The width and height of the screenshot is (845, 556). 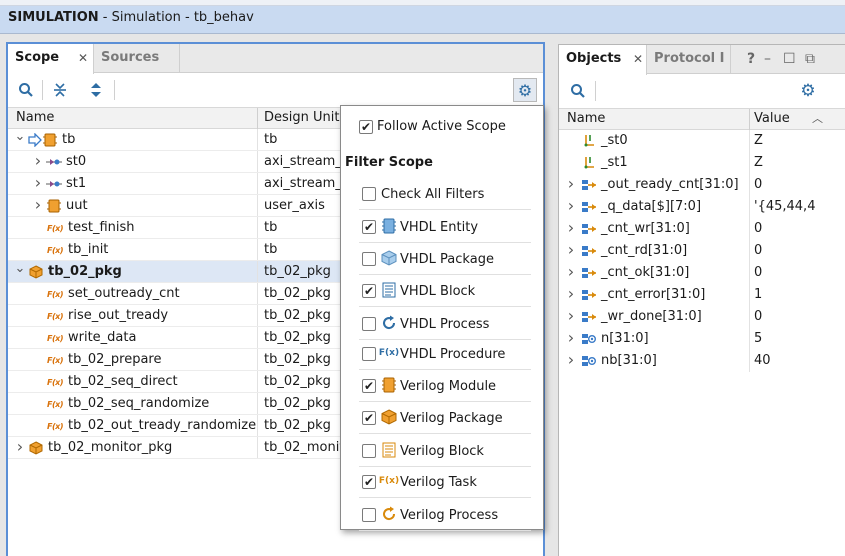 I want to click on filter-option-label: VHDL Entity, so click(x=439, y=227).